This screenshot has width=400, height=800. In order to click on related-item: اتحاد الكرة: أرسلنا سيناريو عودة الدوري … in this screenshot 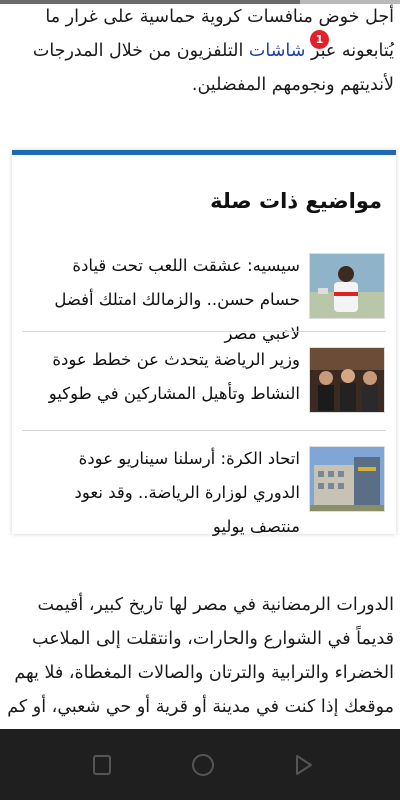, I will do `click(204, 483)`.